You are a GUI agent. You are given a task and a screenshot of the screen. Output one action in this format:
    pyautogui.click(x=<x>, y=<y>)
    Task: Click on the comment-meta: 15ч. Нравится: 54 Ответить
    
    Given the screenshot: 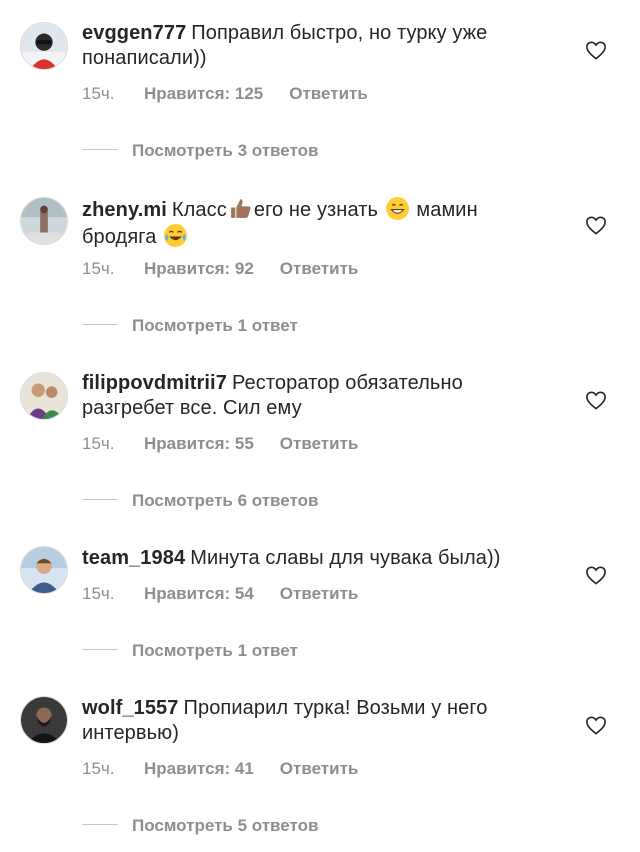 What is the action you would take?
    pyautogui.click(x=220, y=594)
    